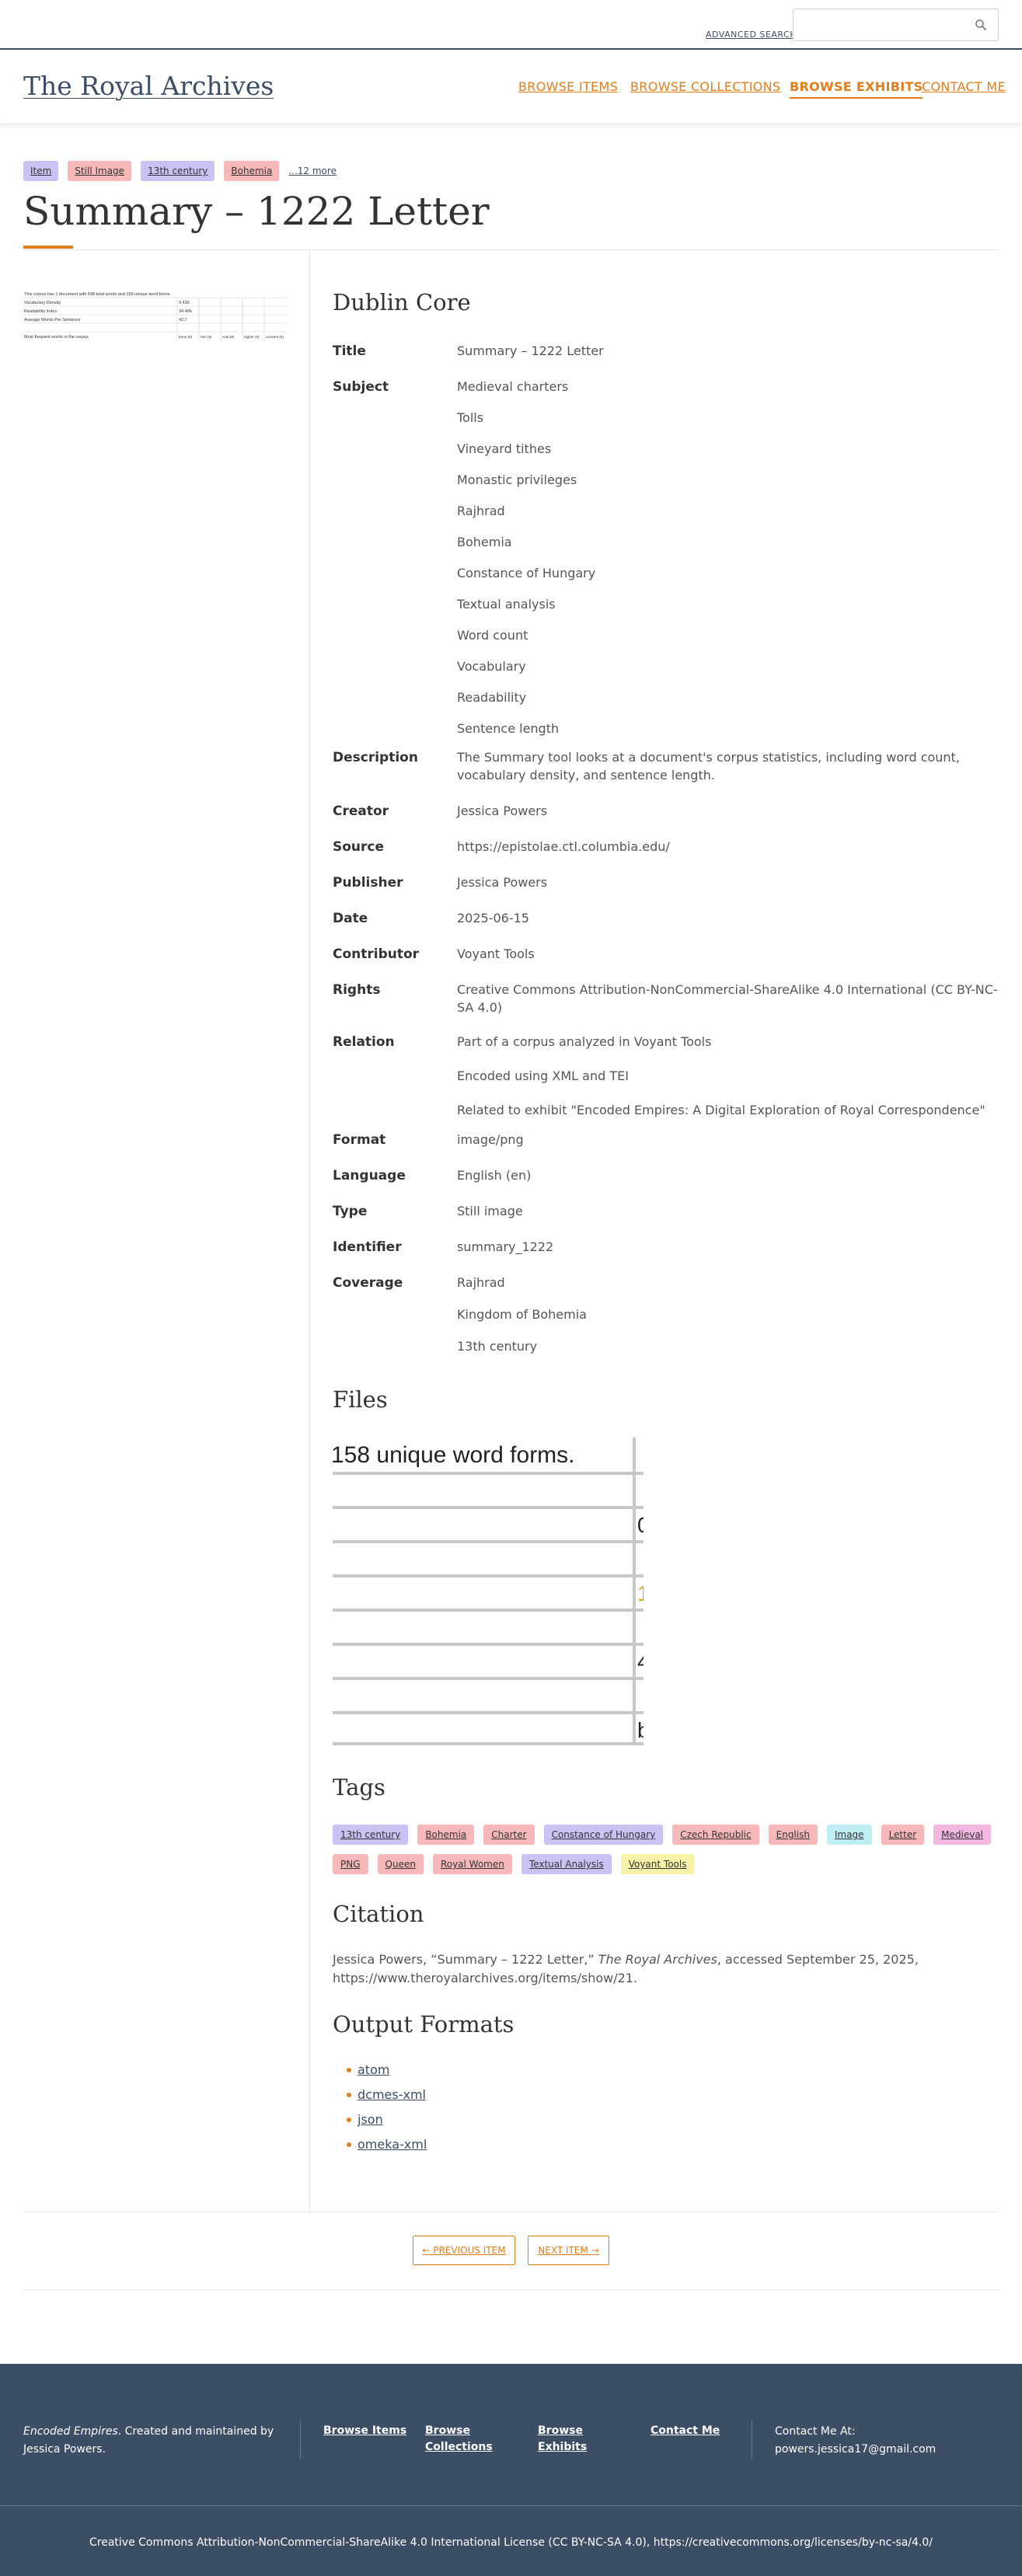 The height and width of the screenshot is (2576, 1022). What do you see at coordinates (367, 1247) in the screenshot?
I see `dc-label: Identifier` at bounding box center [367, 1247].